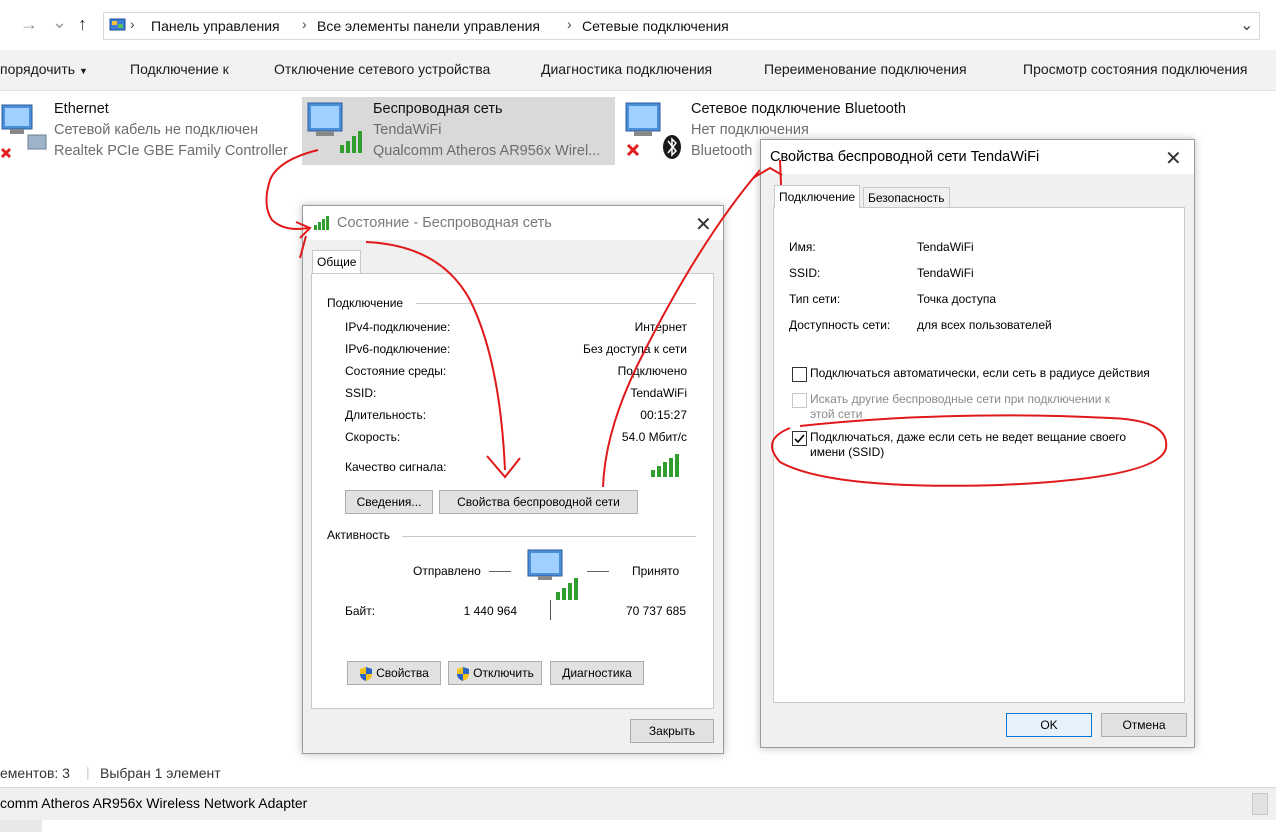 The width and height of the screenshot is (1276, 832). What do you see at coordinates (373, 437) in the screenshot?
I see `speed-label: Скорость:` at bounding box center [373, 437].